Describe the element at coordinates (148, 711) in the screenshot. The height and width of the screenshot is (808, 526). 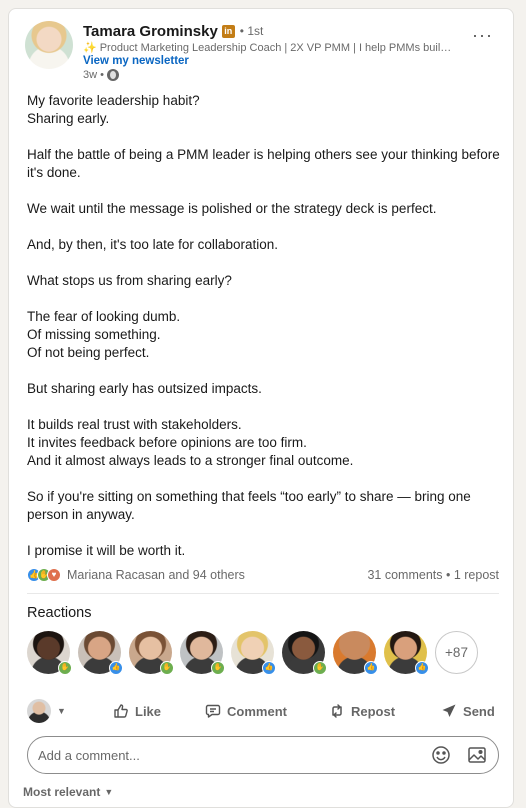
I see `like-label: Like` at that location.